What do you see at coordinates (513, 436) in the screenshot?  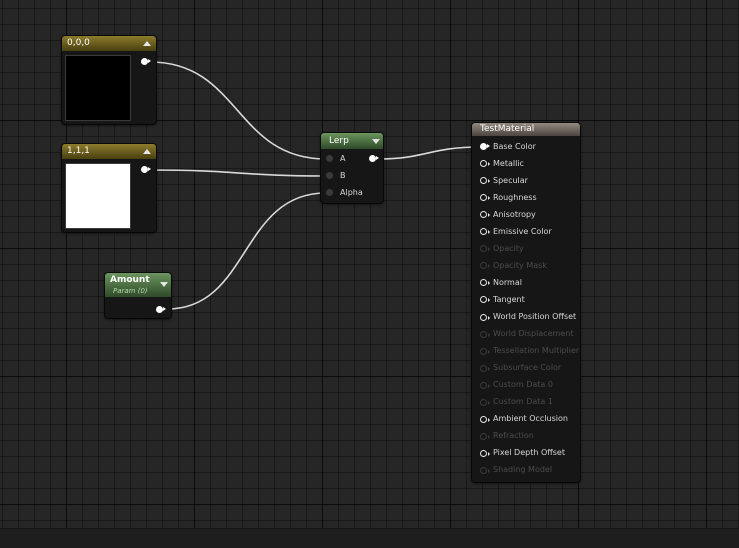 I see `material-pin-label: Refraction` at bounding box center [513, 436].